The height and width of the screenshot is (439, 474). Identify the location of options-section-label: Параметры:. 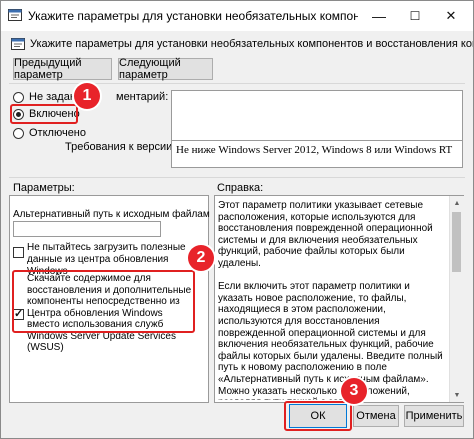
(44, 188).